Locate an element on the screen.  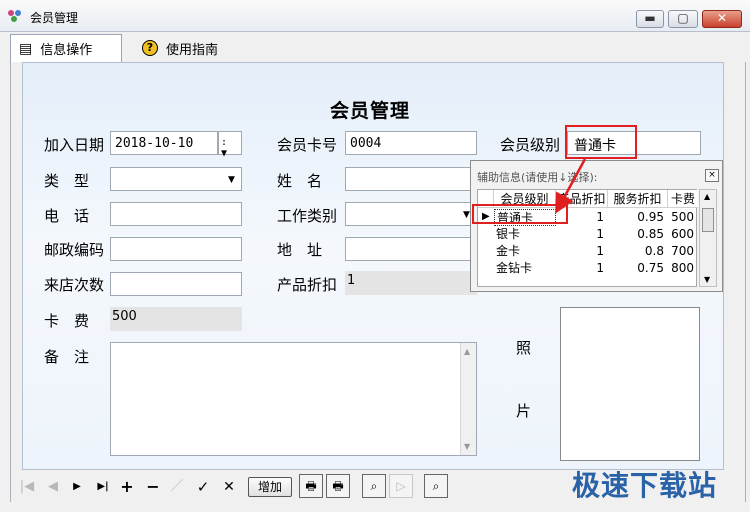
tab-user-guide: ? 使用指南 is located at coordinates (193, 48).